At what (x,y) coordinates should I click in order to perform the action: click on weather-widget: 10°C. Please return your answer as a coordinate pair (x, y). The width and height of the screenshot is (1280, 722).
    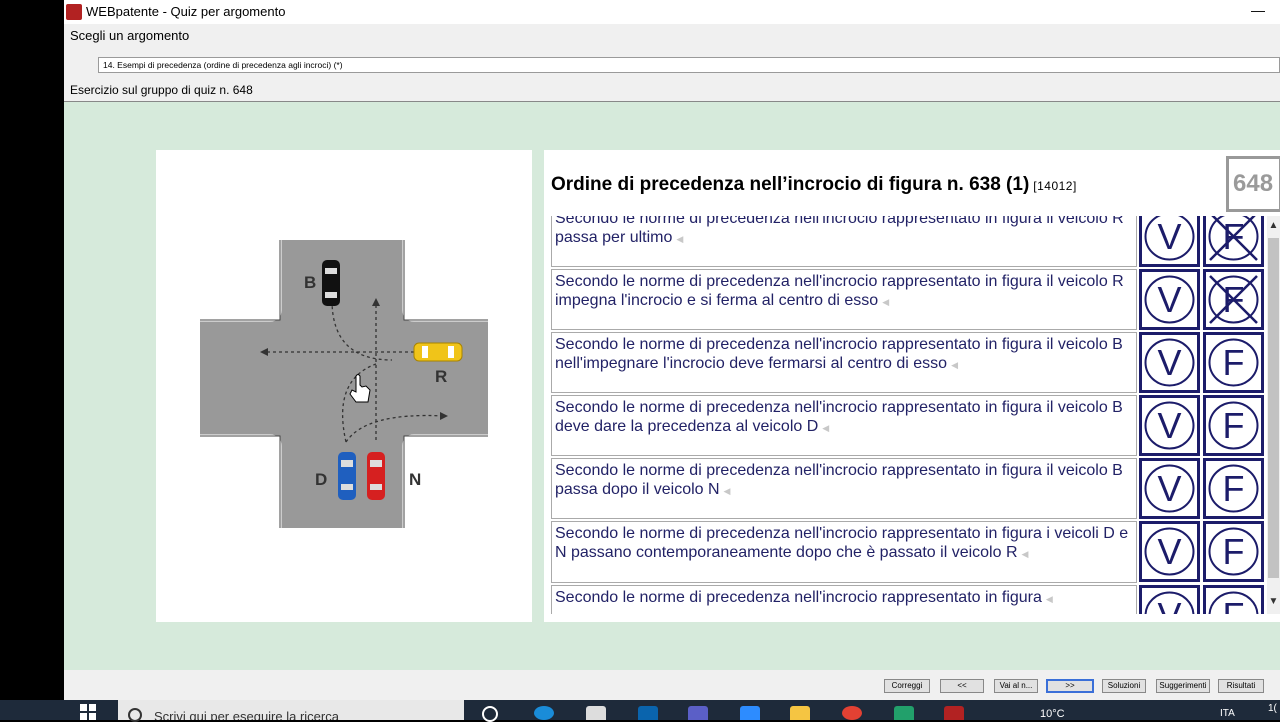
    Looking at the image, I should click on (1052, 714).